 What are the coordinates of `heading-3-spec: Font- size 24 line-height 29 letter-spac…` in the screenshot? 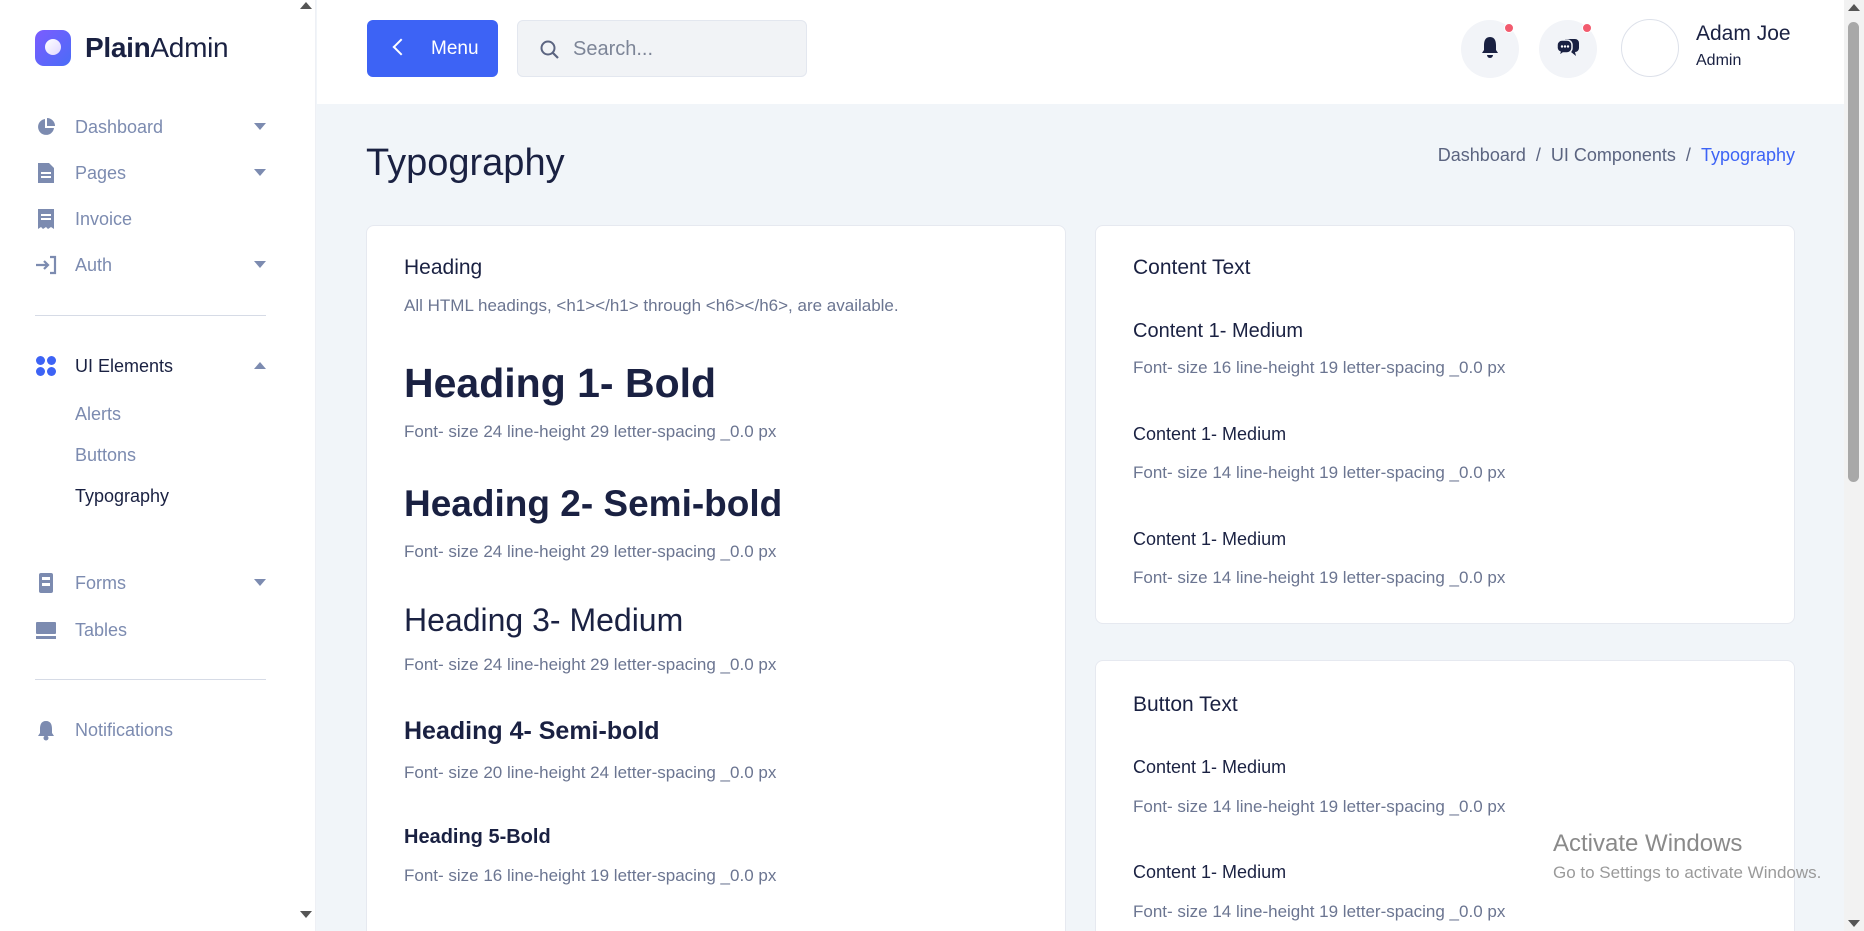 It's located at (590, 664).